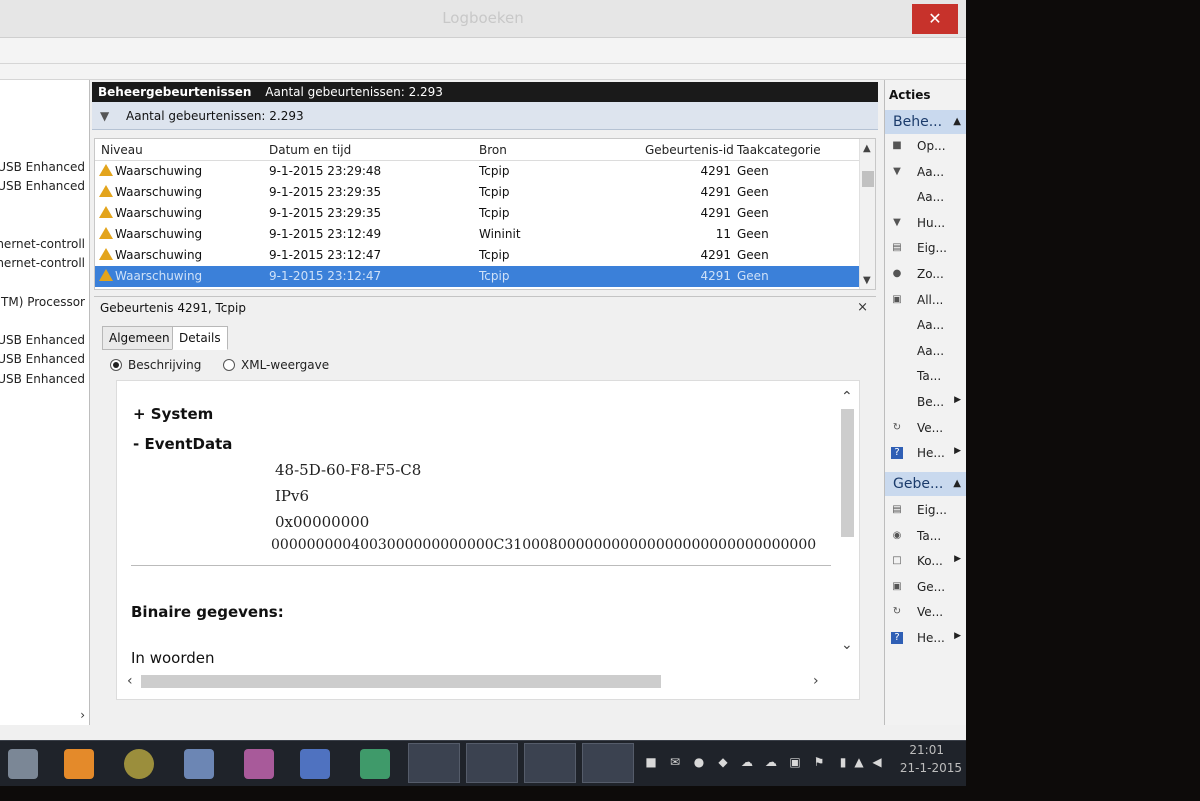  I want to click on xml-horizontal-scrollbar: ‹ ›, so click(477, 681).